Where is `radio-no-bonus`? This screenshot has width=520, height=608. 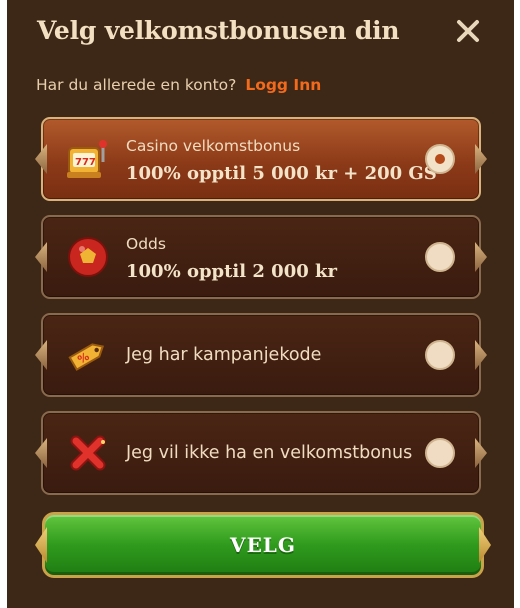 radio-no-bonus is located at coordinates (440, 453).